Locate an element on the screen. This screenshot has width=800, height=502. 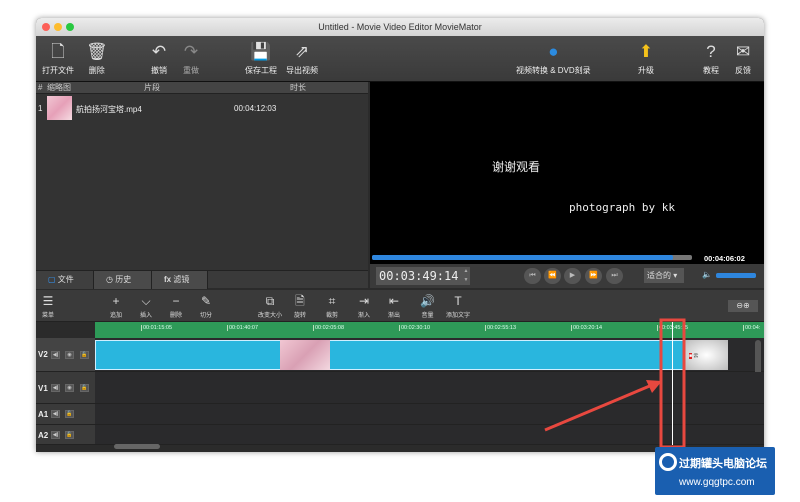
annotation-arrow is located at coordinates (598, 407).